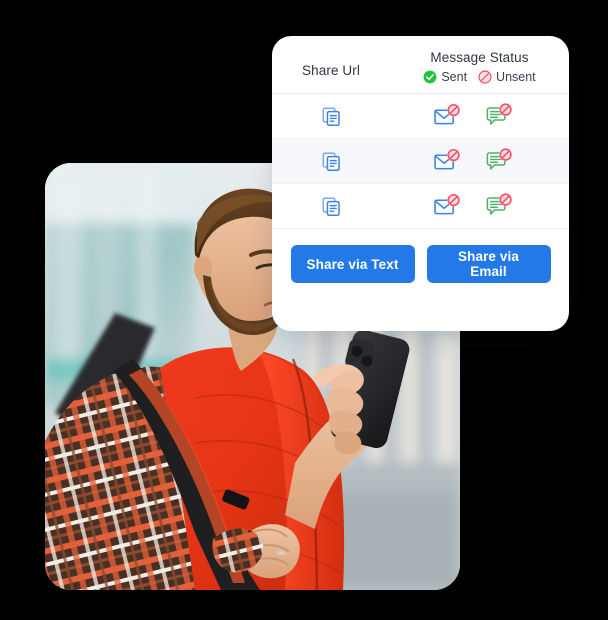  Describe the element at coordinates (516, 77) in the screenshot. I see `legend-label-unsent: Unsent` at that location.